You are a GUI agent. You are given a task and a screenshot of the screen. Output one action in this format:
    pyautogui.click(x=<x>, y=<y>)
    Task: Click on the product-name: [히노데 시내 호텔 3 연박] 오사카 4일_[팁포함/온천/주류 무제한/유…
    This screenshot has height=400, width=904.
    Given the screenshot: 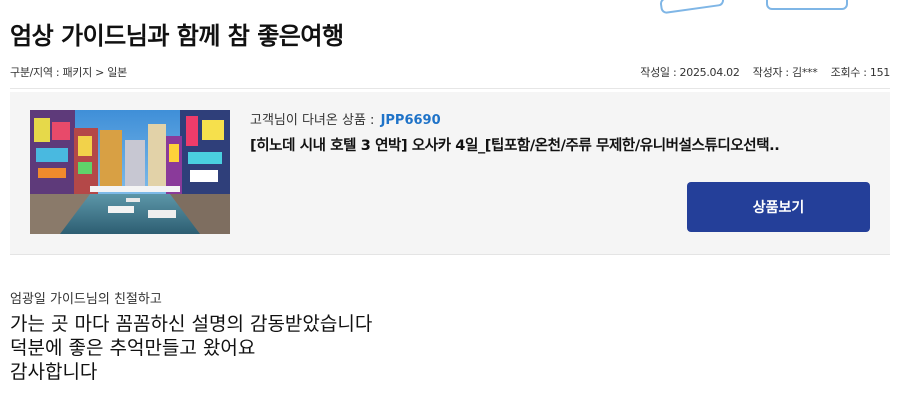 What is the action you would take?
    pyautogui.click(x=515, y=144)
    